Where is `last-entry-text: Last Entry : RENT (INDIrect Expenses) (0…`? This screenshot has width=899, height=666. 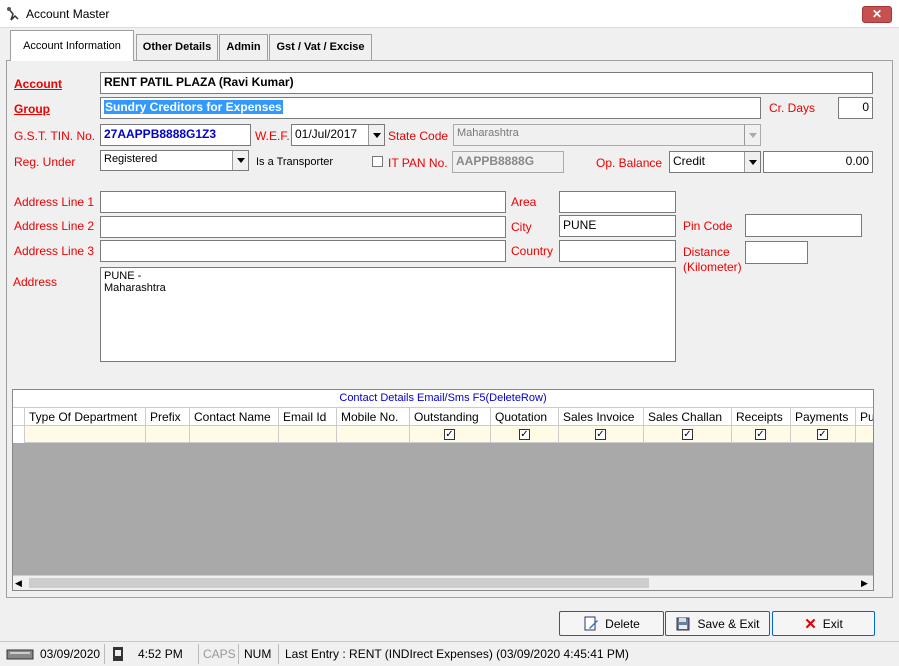
last-entry-text: Last Entry : RENT (INDIrect Expenses) (0… is located at coordinates (457, 654).